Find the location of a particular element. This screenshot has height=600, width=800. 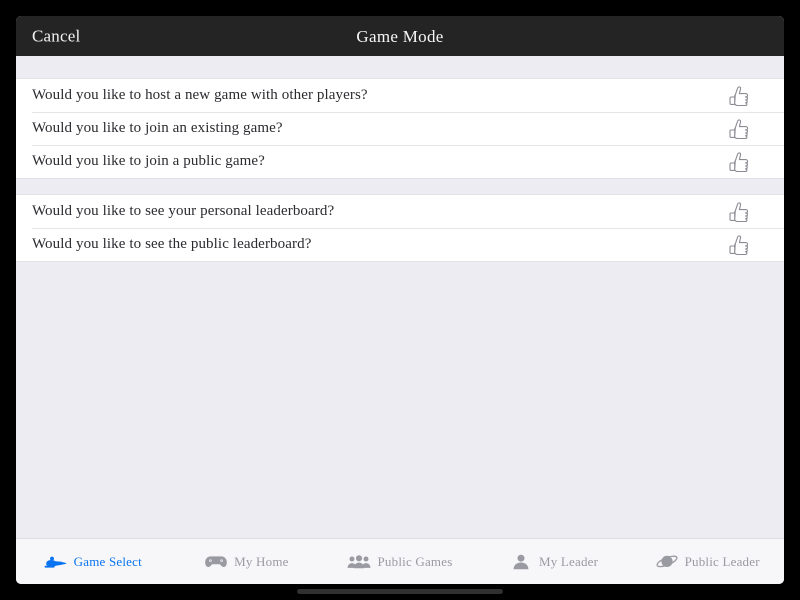

tab-item-game-select: Game Select is located at coordinates (93, 561).